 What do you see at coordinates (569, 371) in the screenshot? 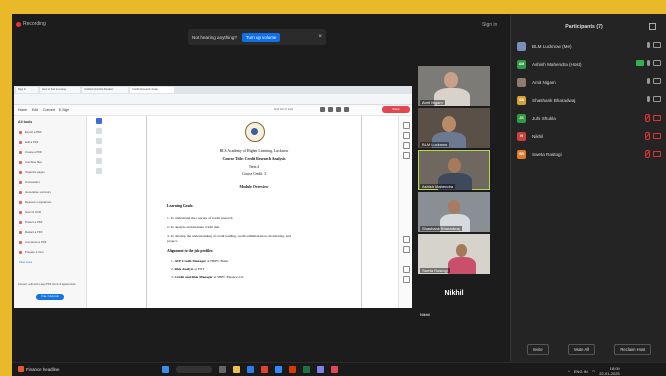
I see `chevron-up-icon: ^` at bounding box center [569, 371].